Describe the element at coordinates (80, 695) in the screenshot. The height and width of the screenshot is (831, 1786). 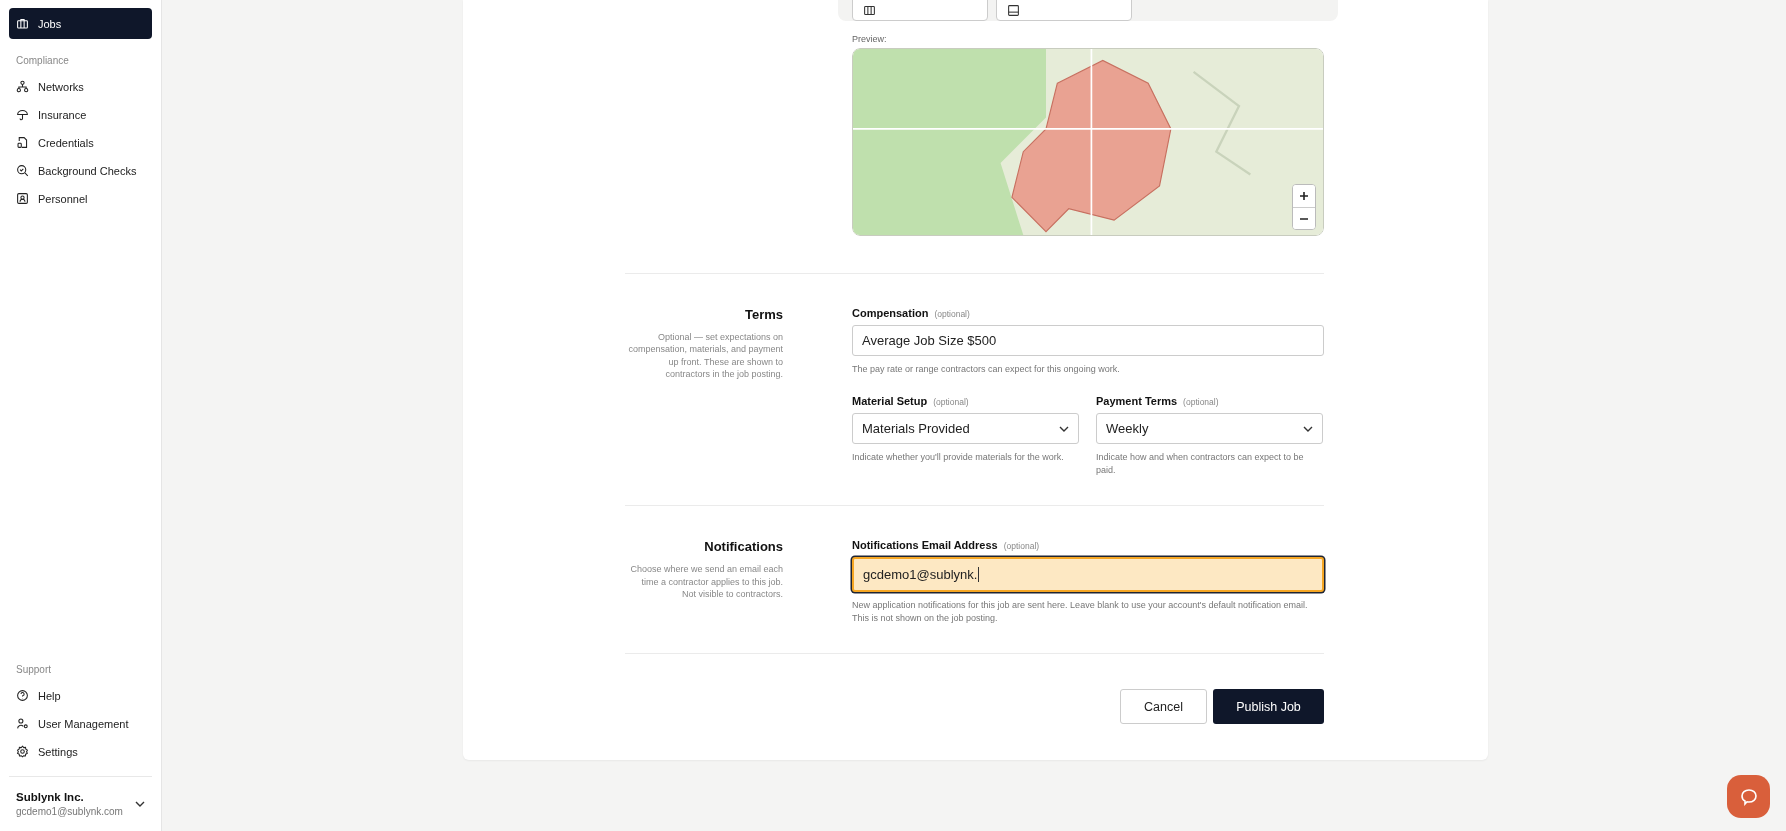
I see `nav-item: Help` at that location.